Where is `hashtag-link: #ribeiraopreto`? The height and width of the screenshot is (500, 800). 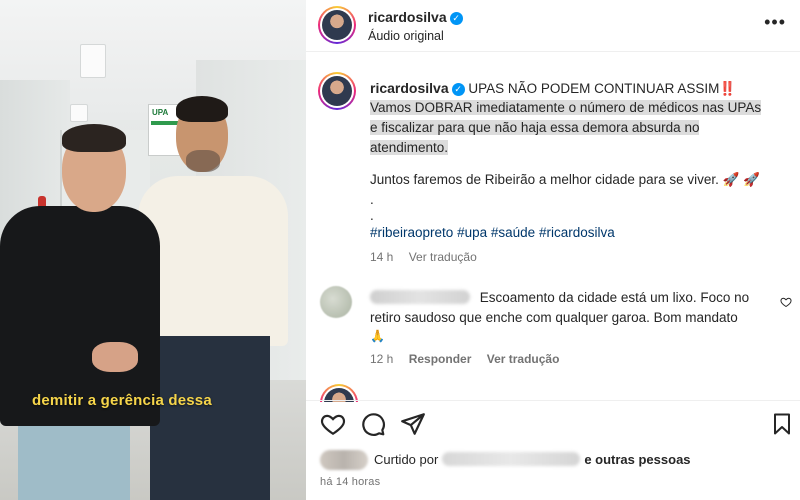
hashtag-link: #ribeiraopreto is located at coordinates (411, 232).